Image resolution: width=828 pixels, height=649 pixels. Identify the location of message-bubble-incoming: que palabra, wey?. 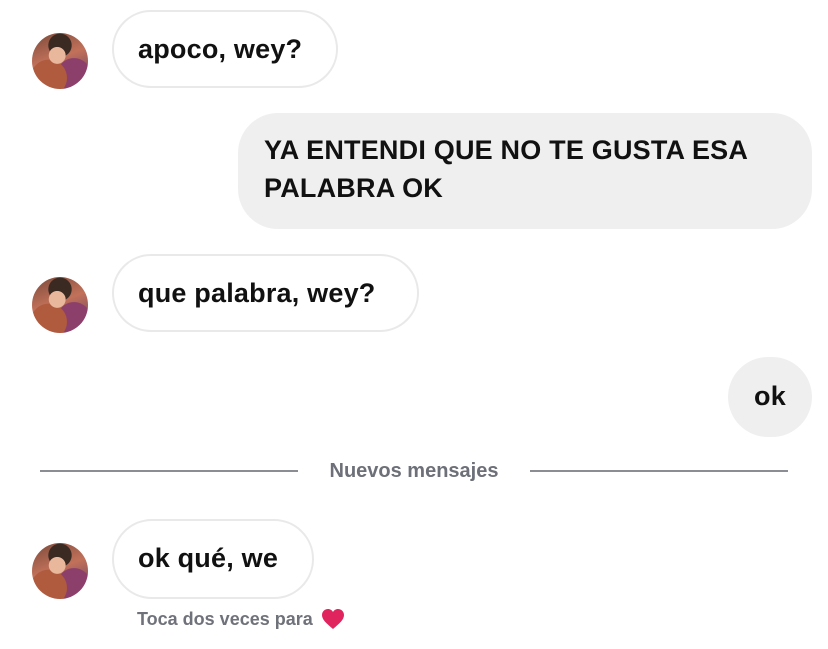
(265, 293).